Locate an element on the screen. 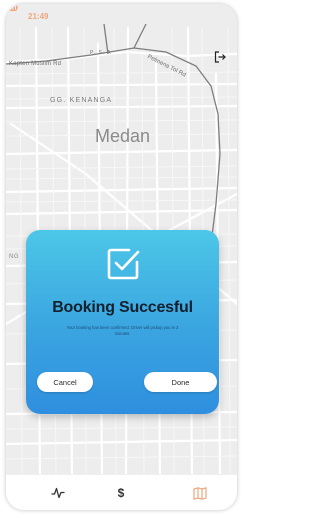  nav-activity is located at coordinates (58, 493).